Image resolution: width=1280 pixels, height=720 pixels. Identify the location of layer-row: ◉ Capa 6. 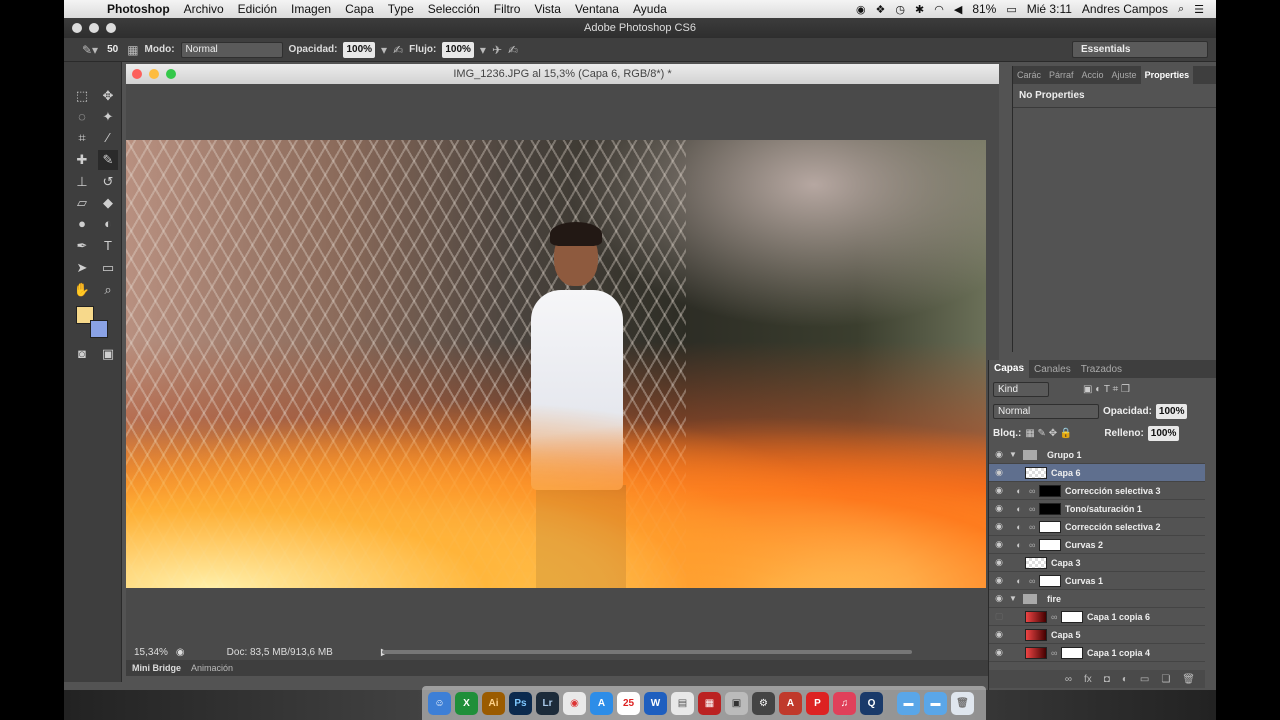
(1097, 473).